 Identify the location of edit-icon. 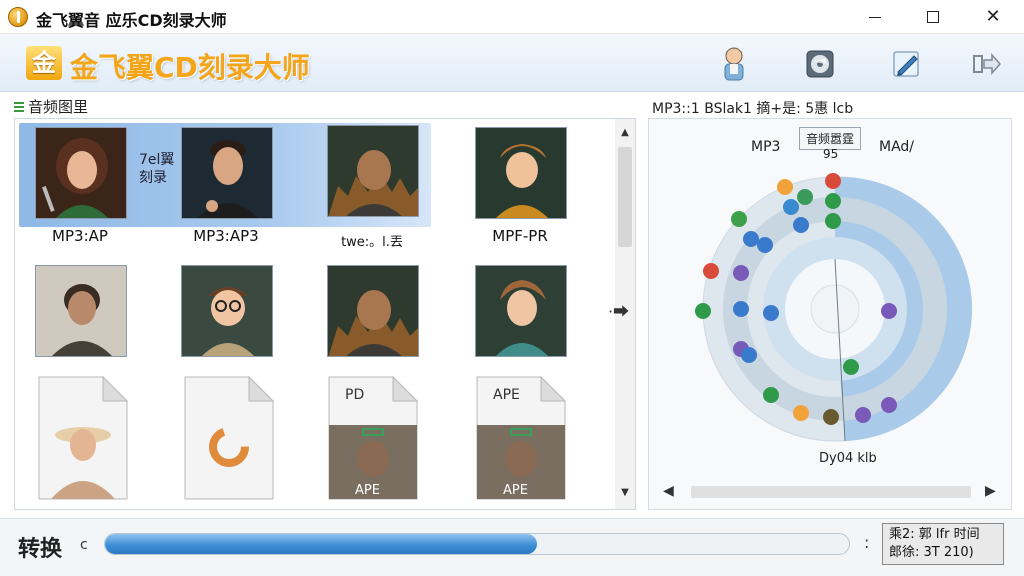
(906, 64).